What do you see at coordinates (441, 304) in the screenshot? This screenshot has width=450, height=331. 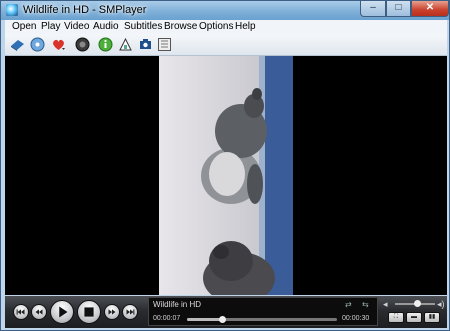 I see `volume-high-icon: ◂)` at bounding box center [441, 304].